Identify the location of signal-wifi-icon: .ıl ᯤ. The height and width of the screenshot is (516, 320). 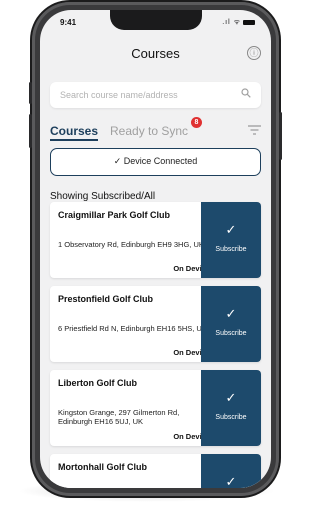
(231, 22).